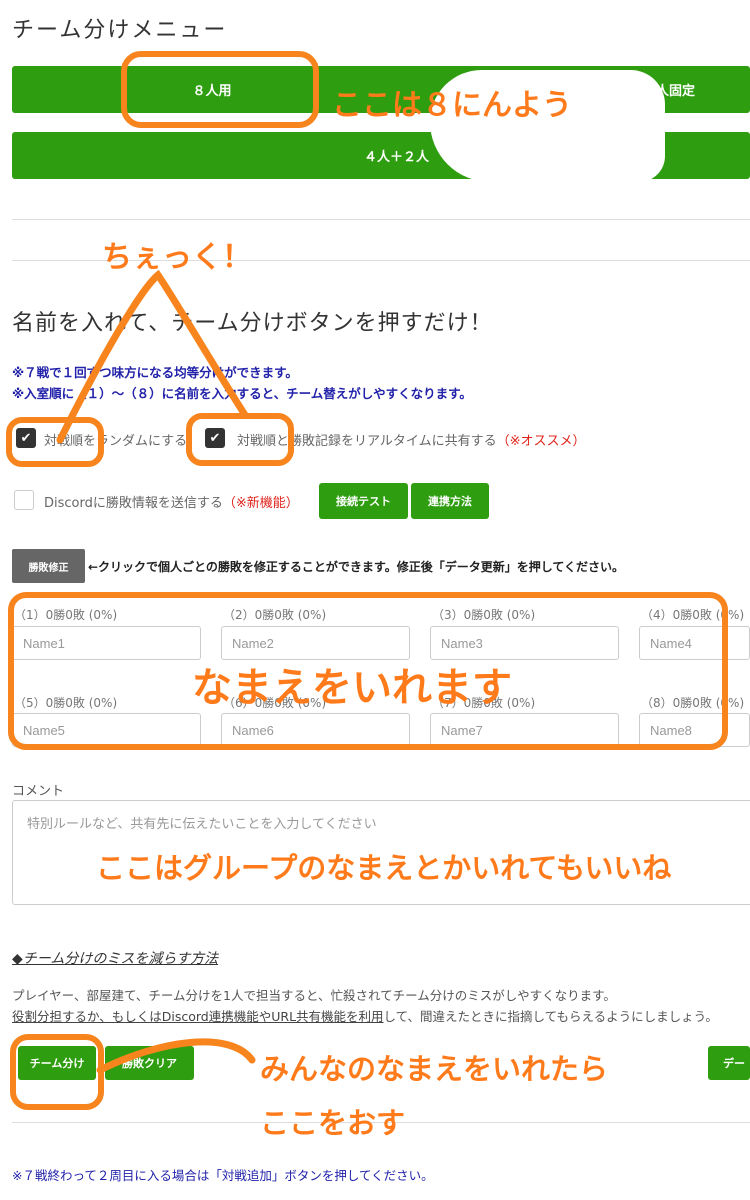  What do you see at coordinates (55, 442) in the screenshot?
I see `random-checkbox-highlight` at bounding box center [55, 442].